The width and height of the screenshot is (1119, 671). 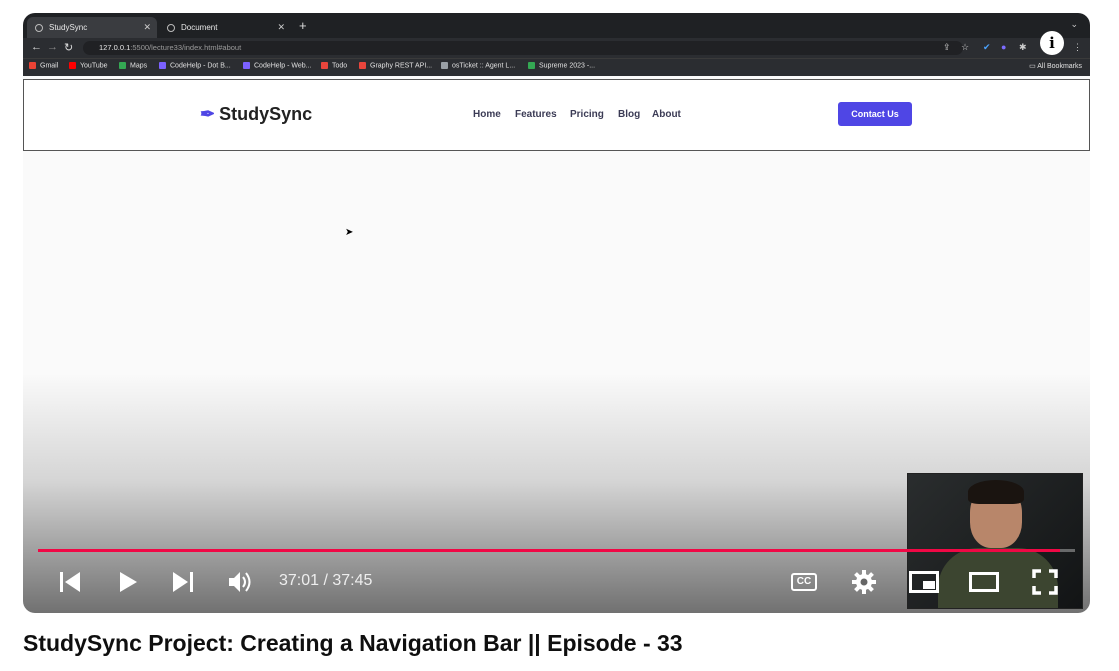 I want to click on nav-link-pricing: Pricing, so click(x=587, y=114).